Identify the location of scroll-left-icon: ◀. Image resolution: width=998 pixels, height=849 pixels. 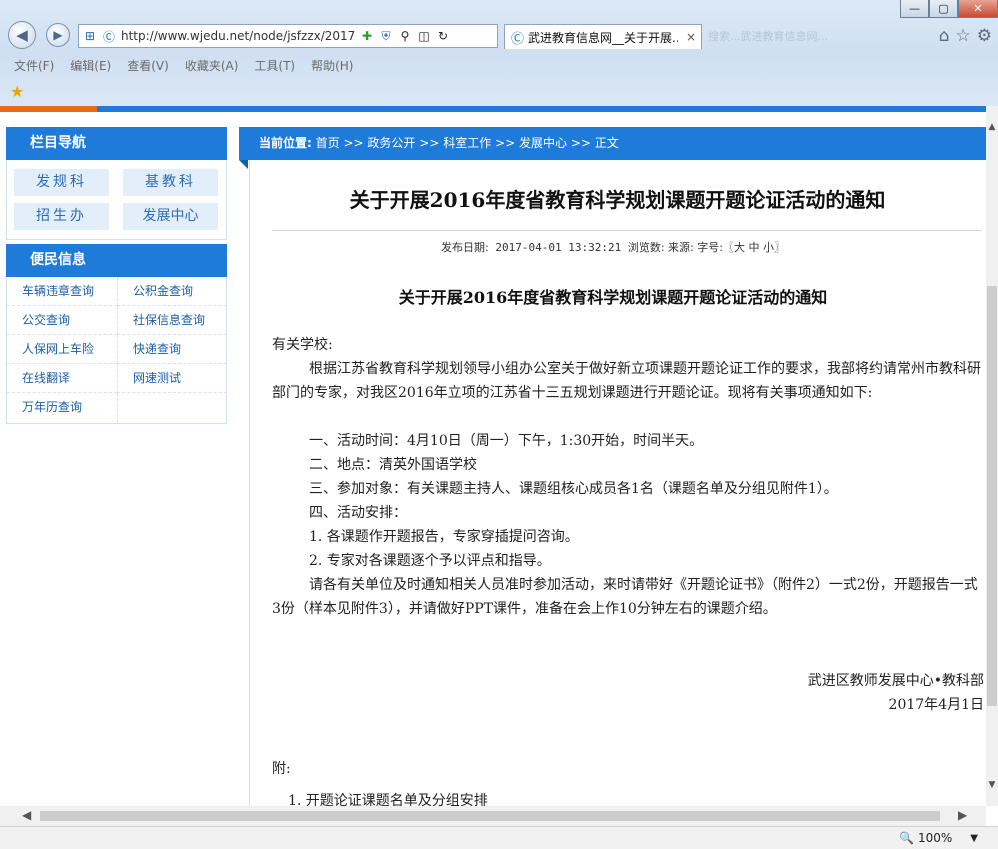
(26, 815).